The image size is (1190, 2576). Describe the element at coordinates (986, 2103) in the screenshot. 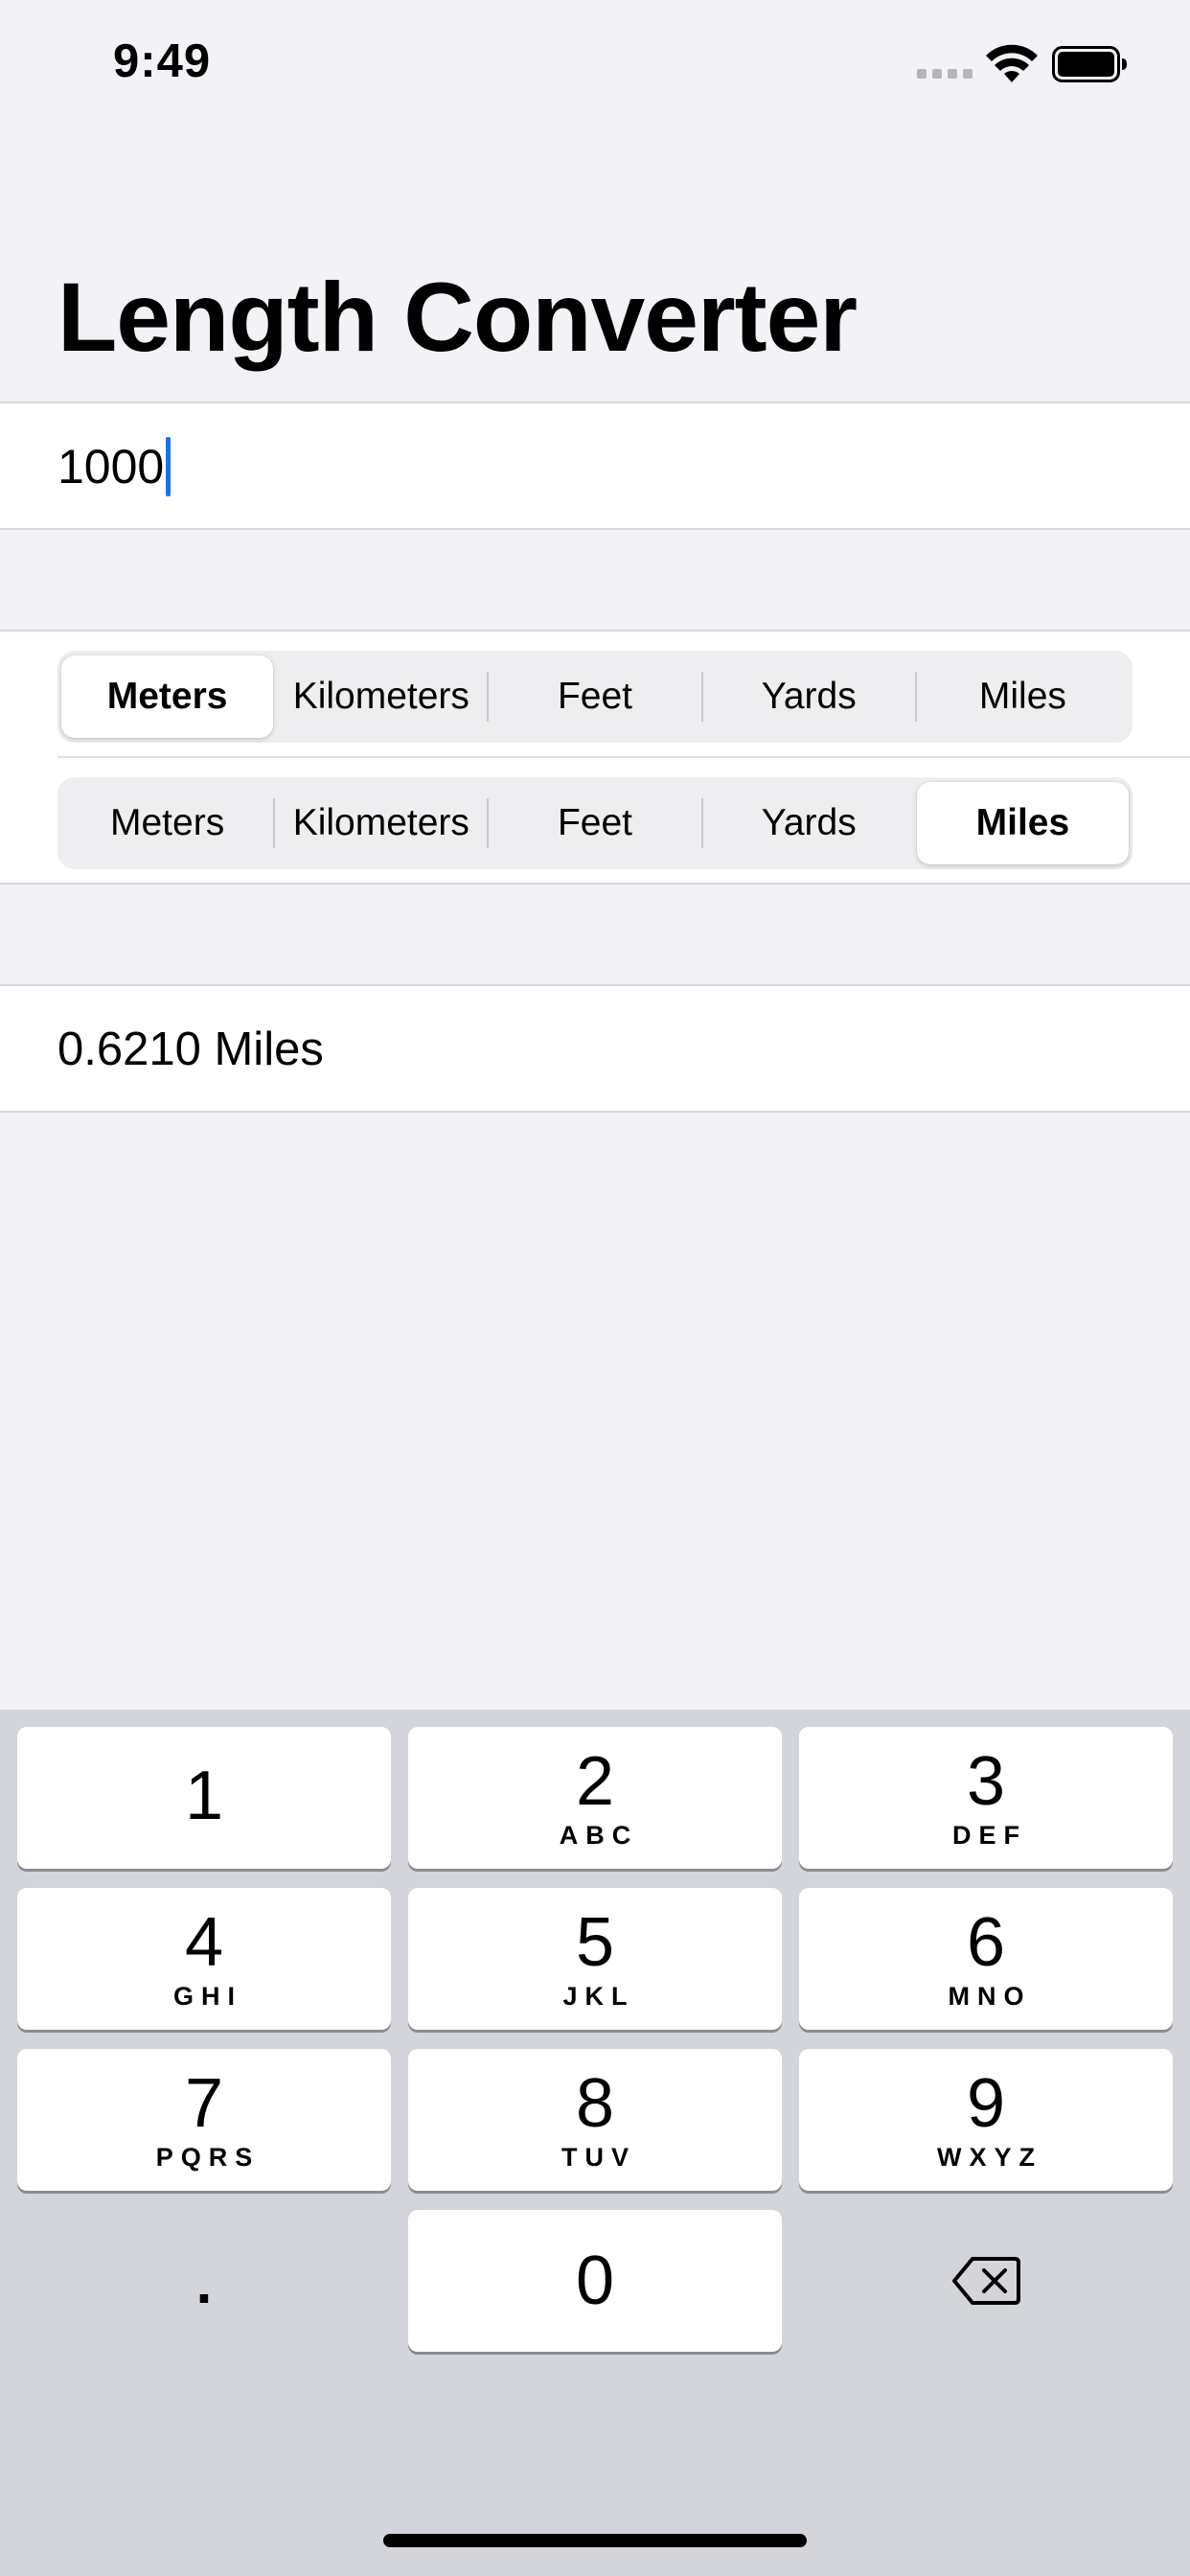

I see `key-digit: 9` at that location.